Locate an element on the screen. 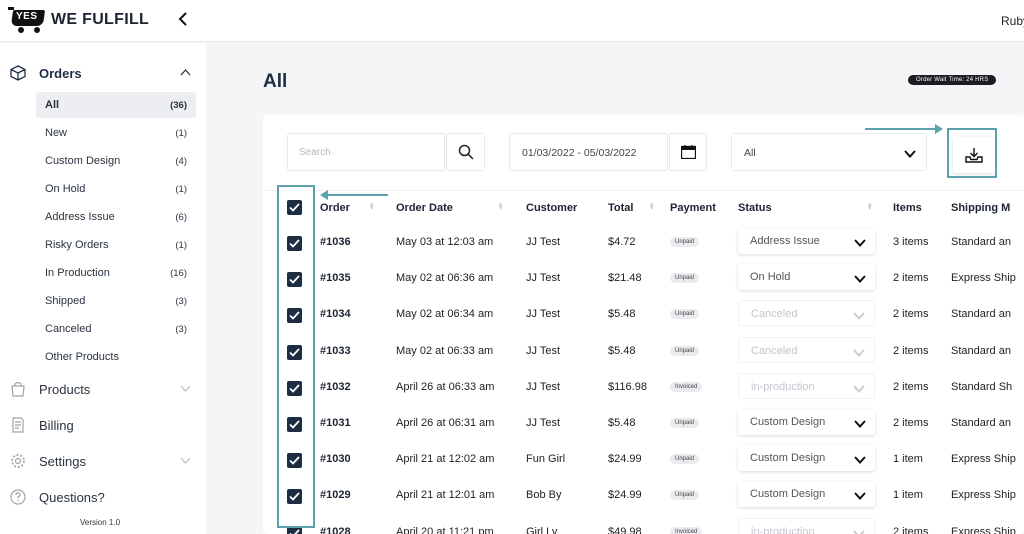 This screenshot has width=1024, height=534. status-select: in-production is located at coordinates (806, 525).